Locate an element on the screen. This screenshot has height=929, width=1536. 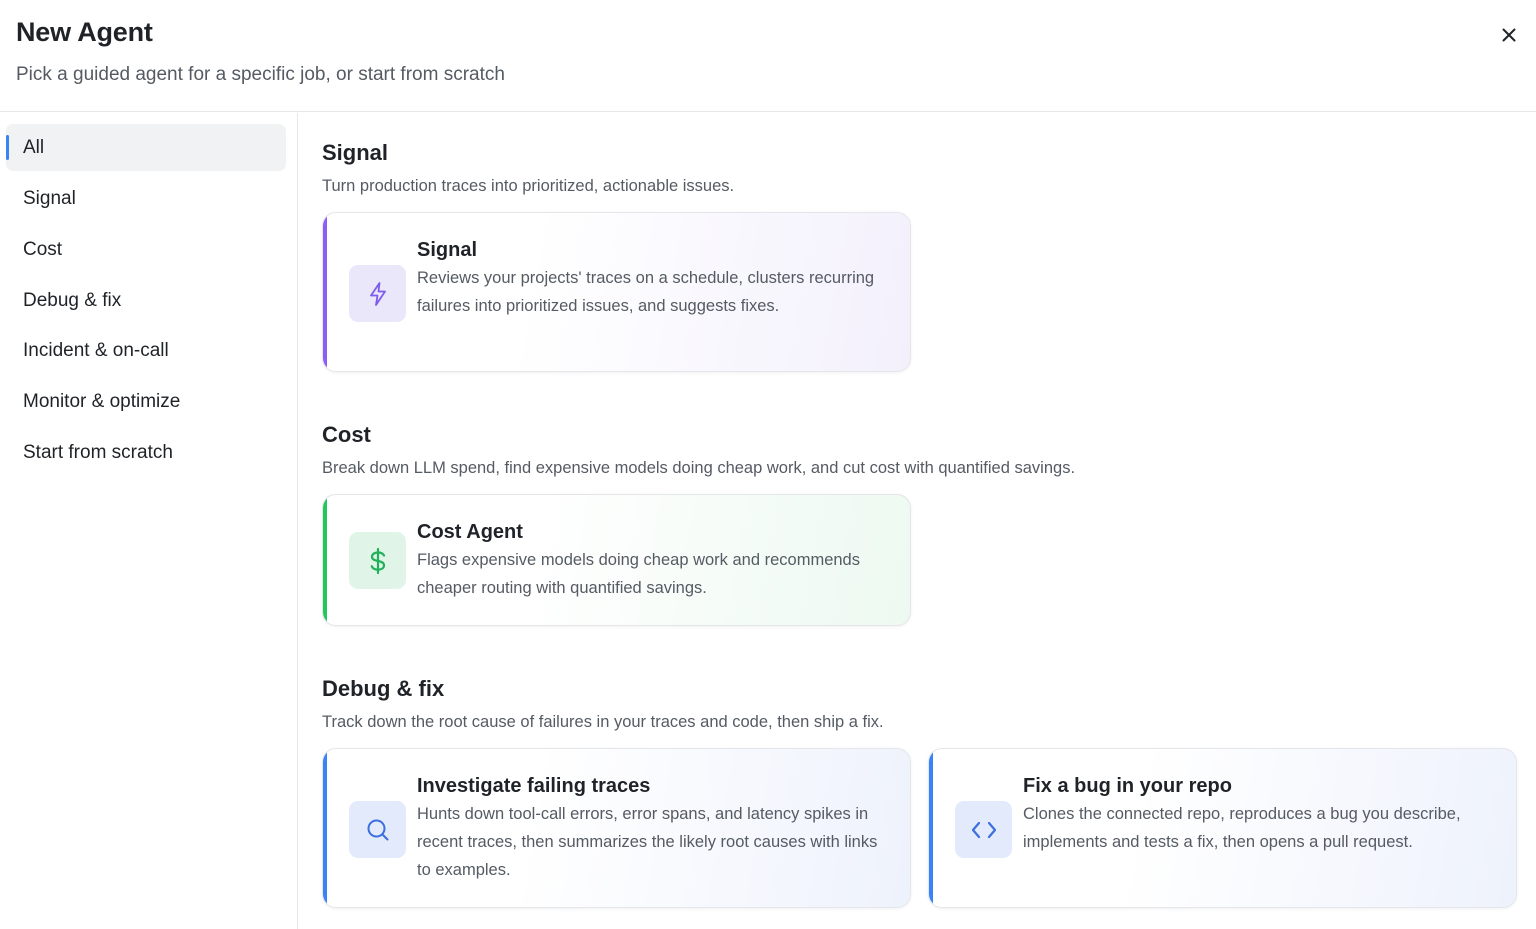
card-title: Cost Agent is located at coordinates (470, 532).